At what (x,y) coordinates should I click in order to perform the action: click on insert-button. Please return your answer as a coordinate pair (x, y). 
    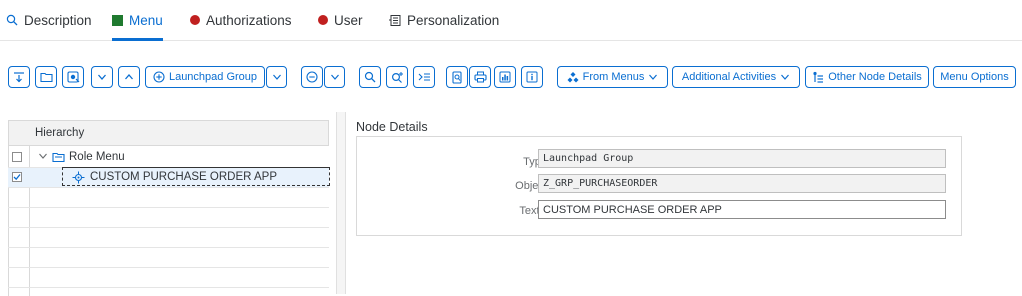
    Looking at the image, I should click on (424, 77).